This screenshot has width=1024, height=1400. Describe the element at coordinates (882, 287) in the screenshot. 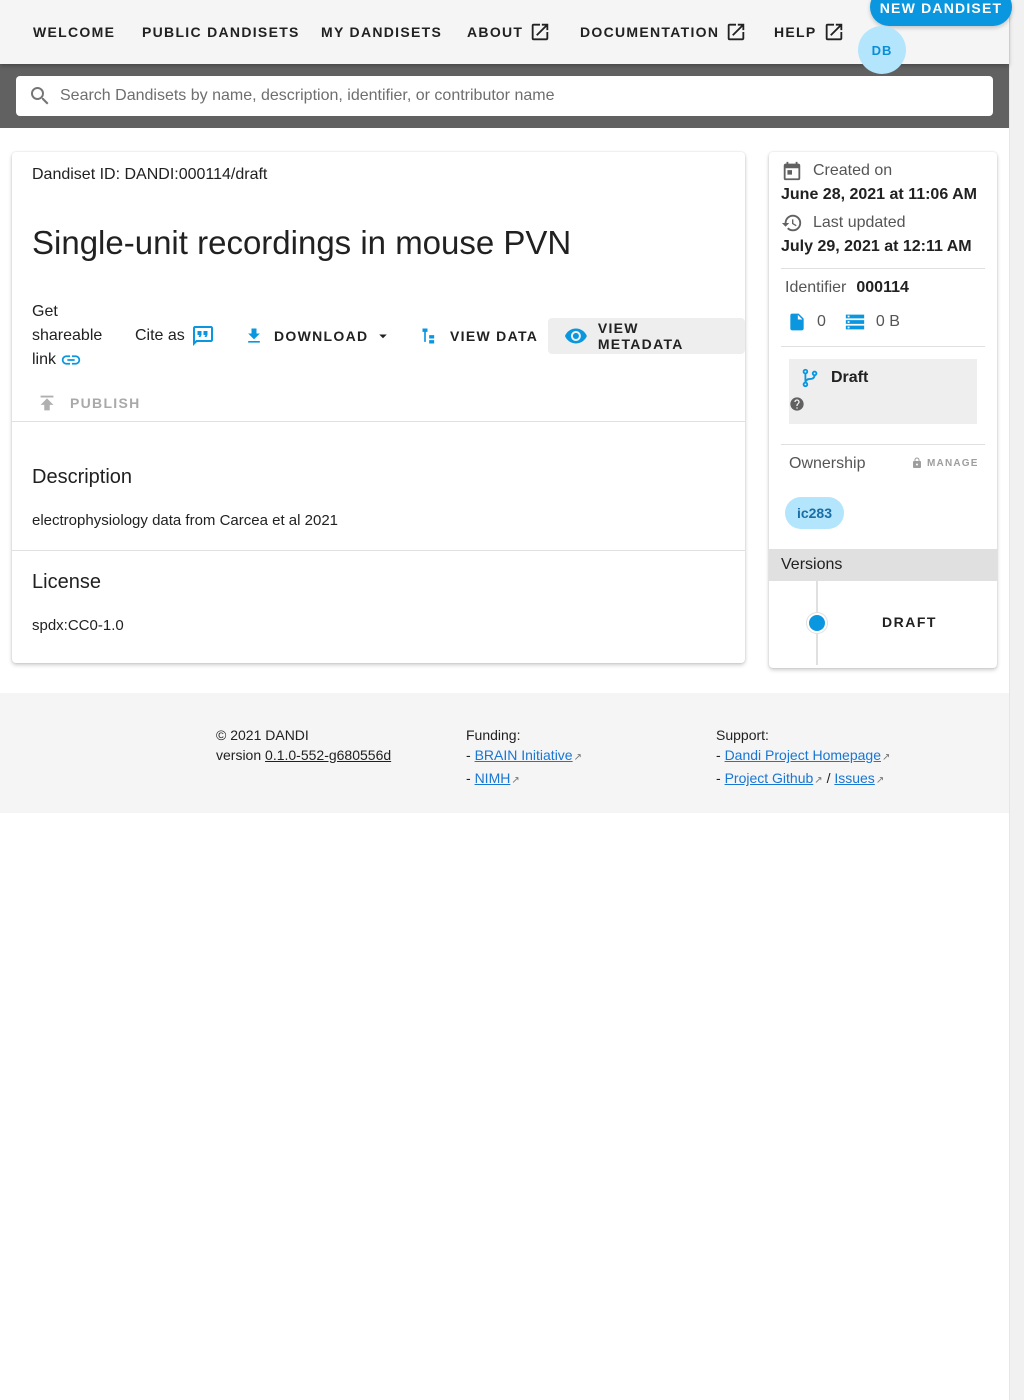

I see `identifier-value: 000114` at that location.